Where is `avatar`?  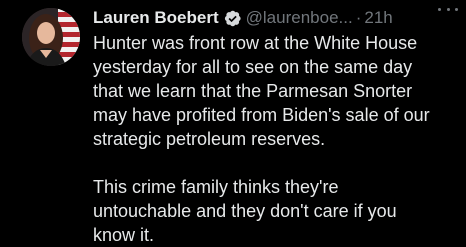
avatar is located at coordinates (51, 37).